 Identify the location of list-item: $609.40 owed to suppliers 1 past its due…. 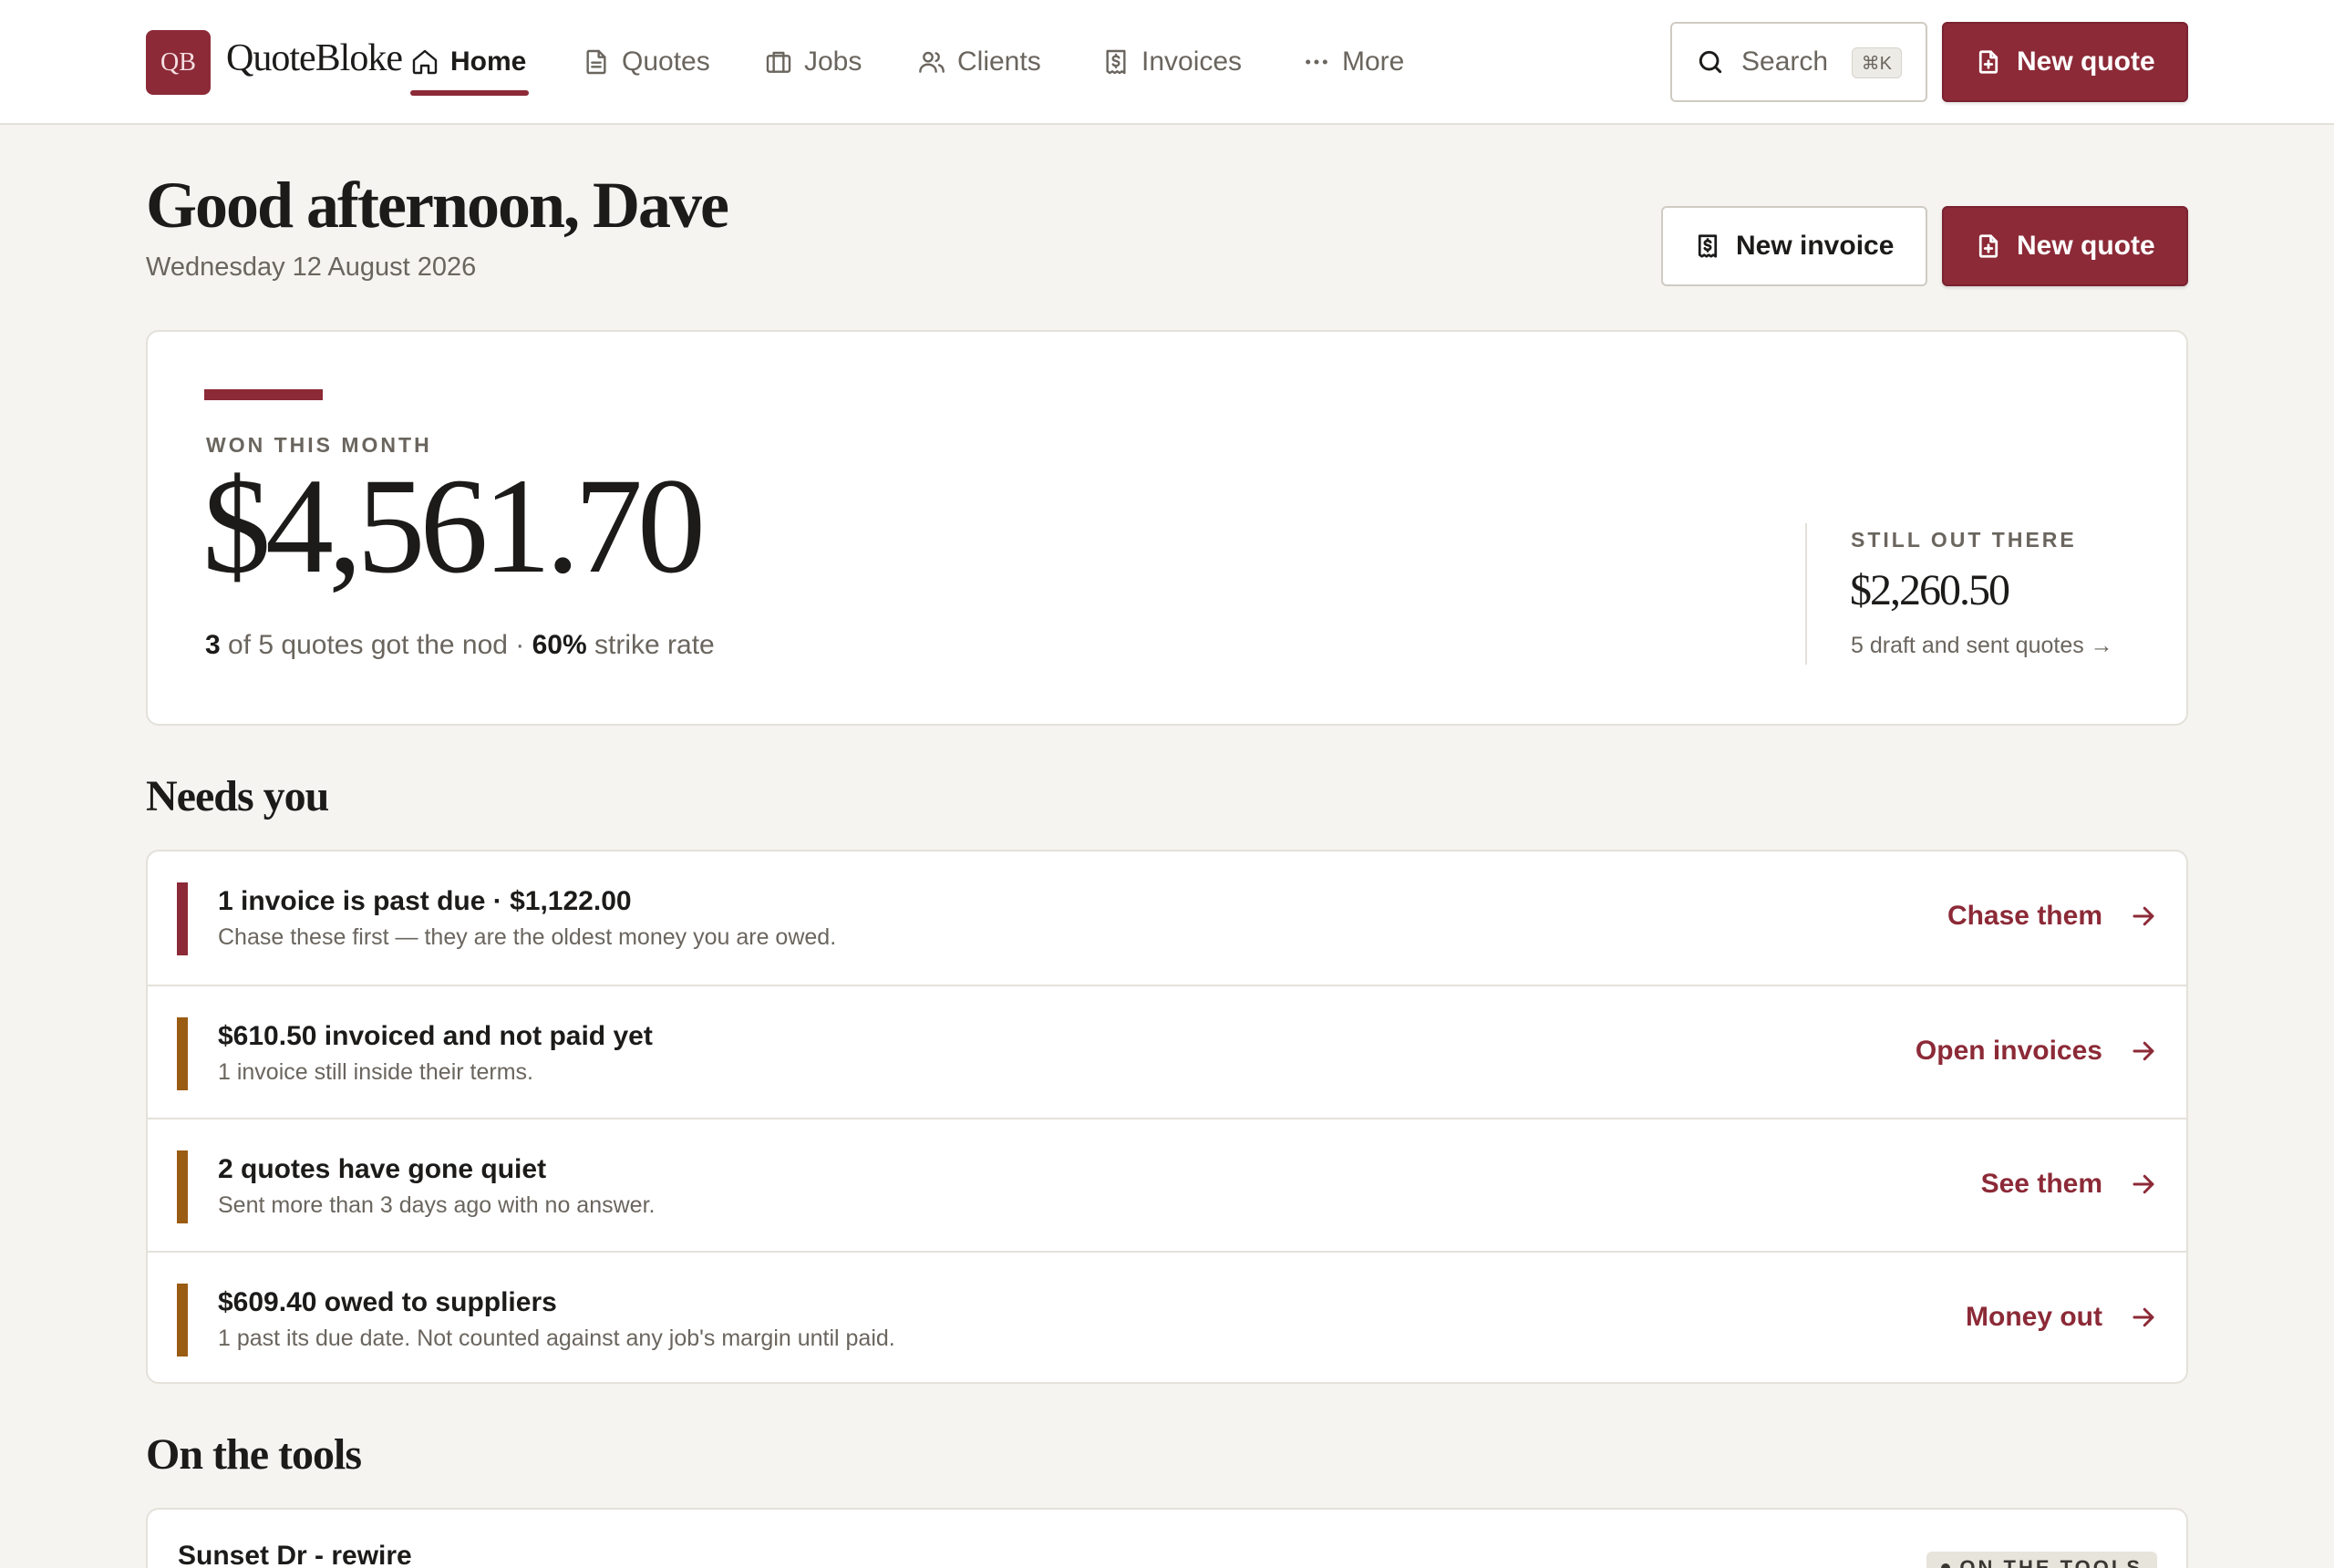
(1167, 1316).